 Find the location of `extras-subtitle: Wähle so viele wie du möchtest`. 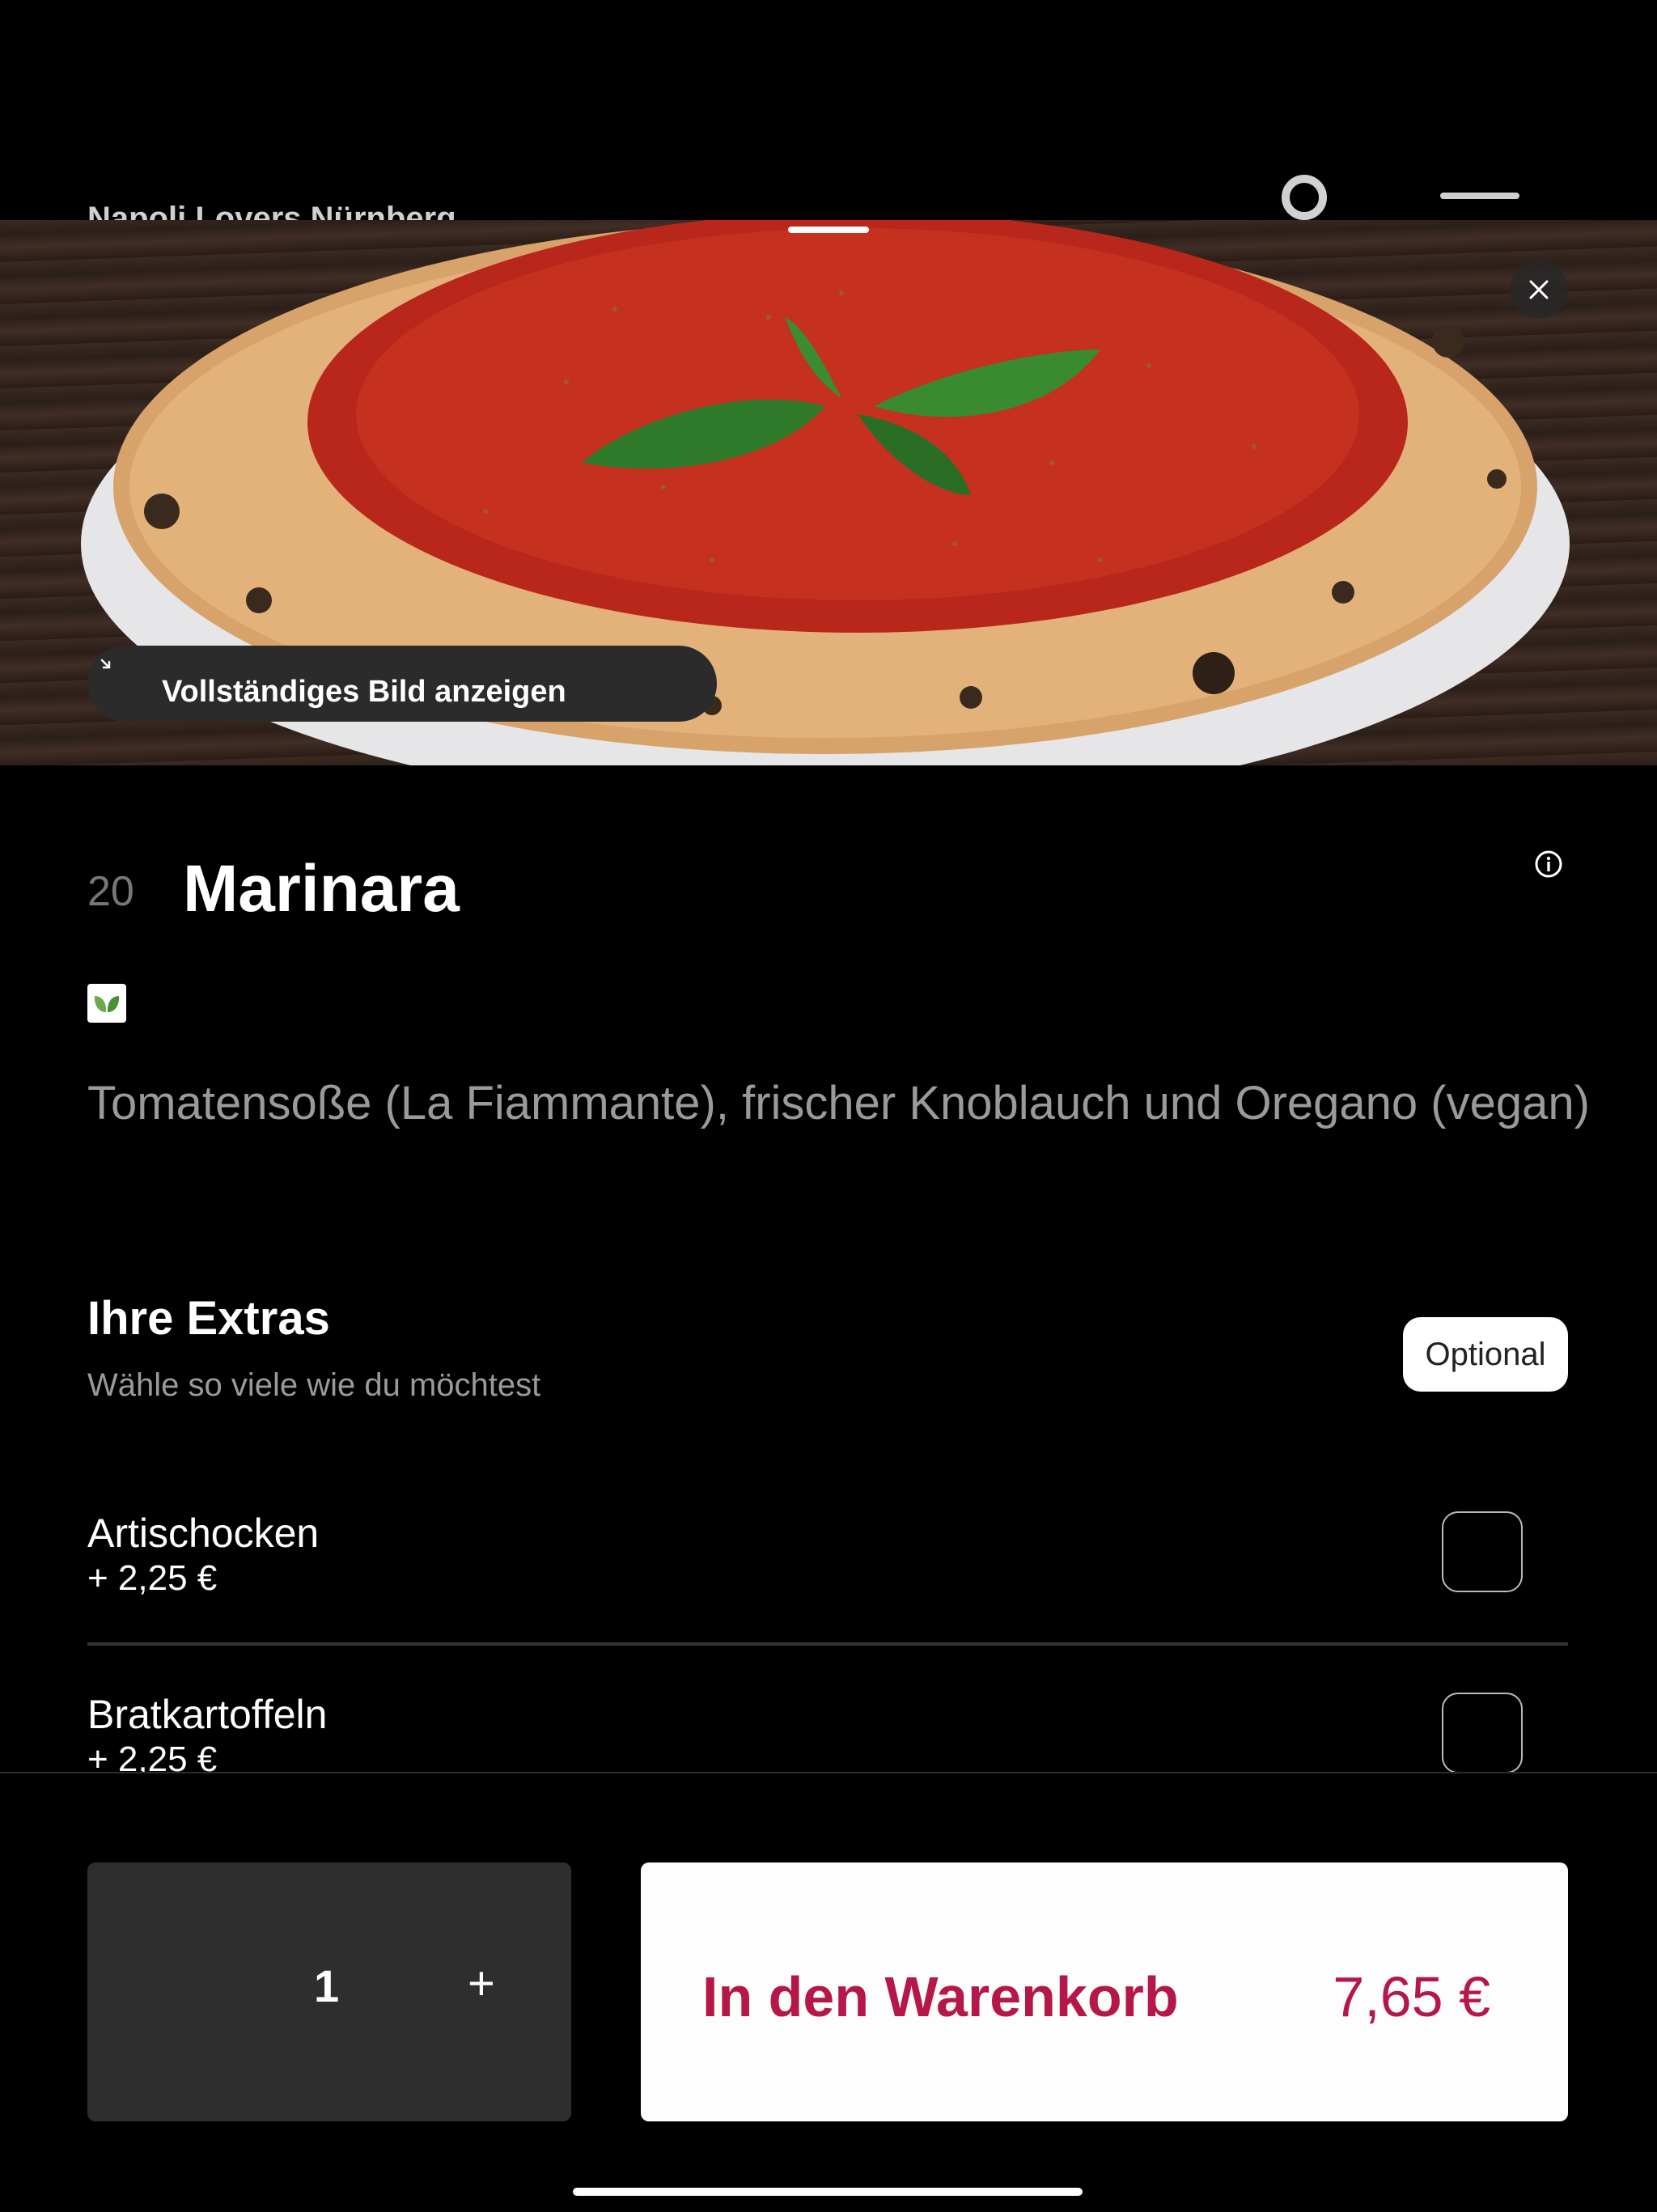

extras-subtitle: Wähle so viele wie du möchtest is located at coordinates (314, 1385).